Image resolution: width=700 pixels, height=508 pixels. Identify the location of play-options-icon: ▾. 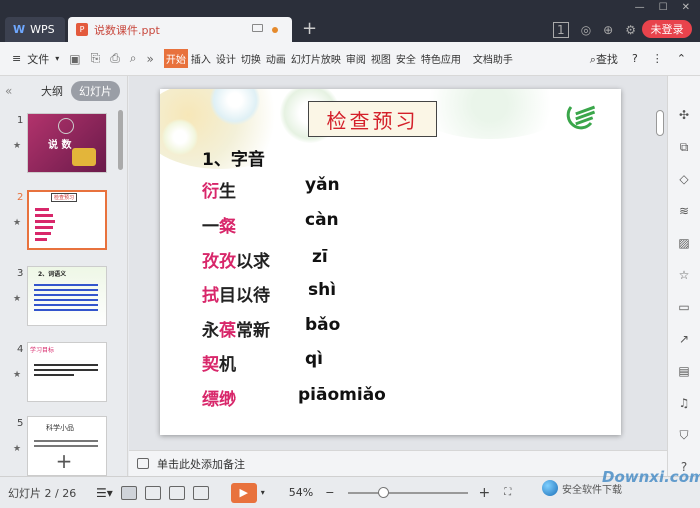
(263, 492).